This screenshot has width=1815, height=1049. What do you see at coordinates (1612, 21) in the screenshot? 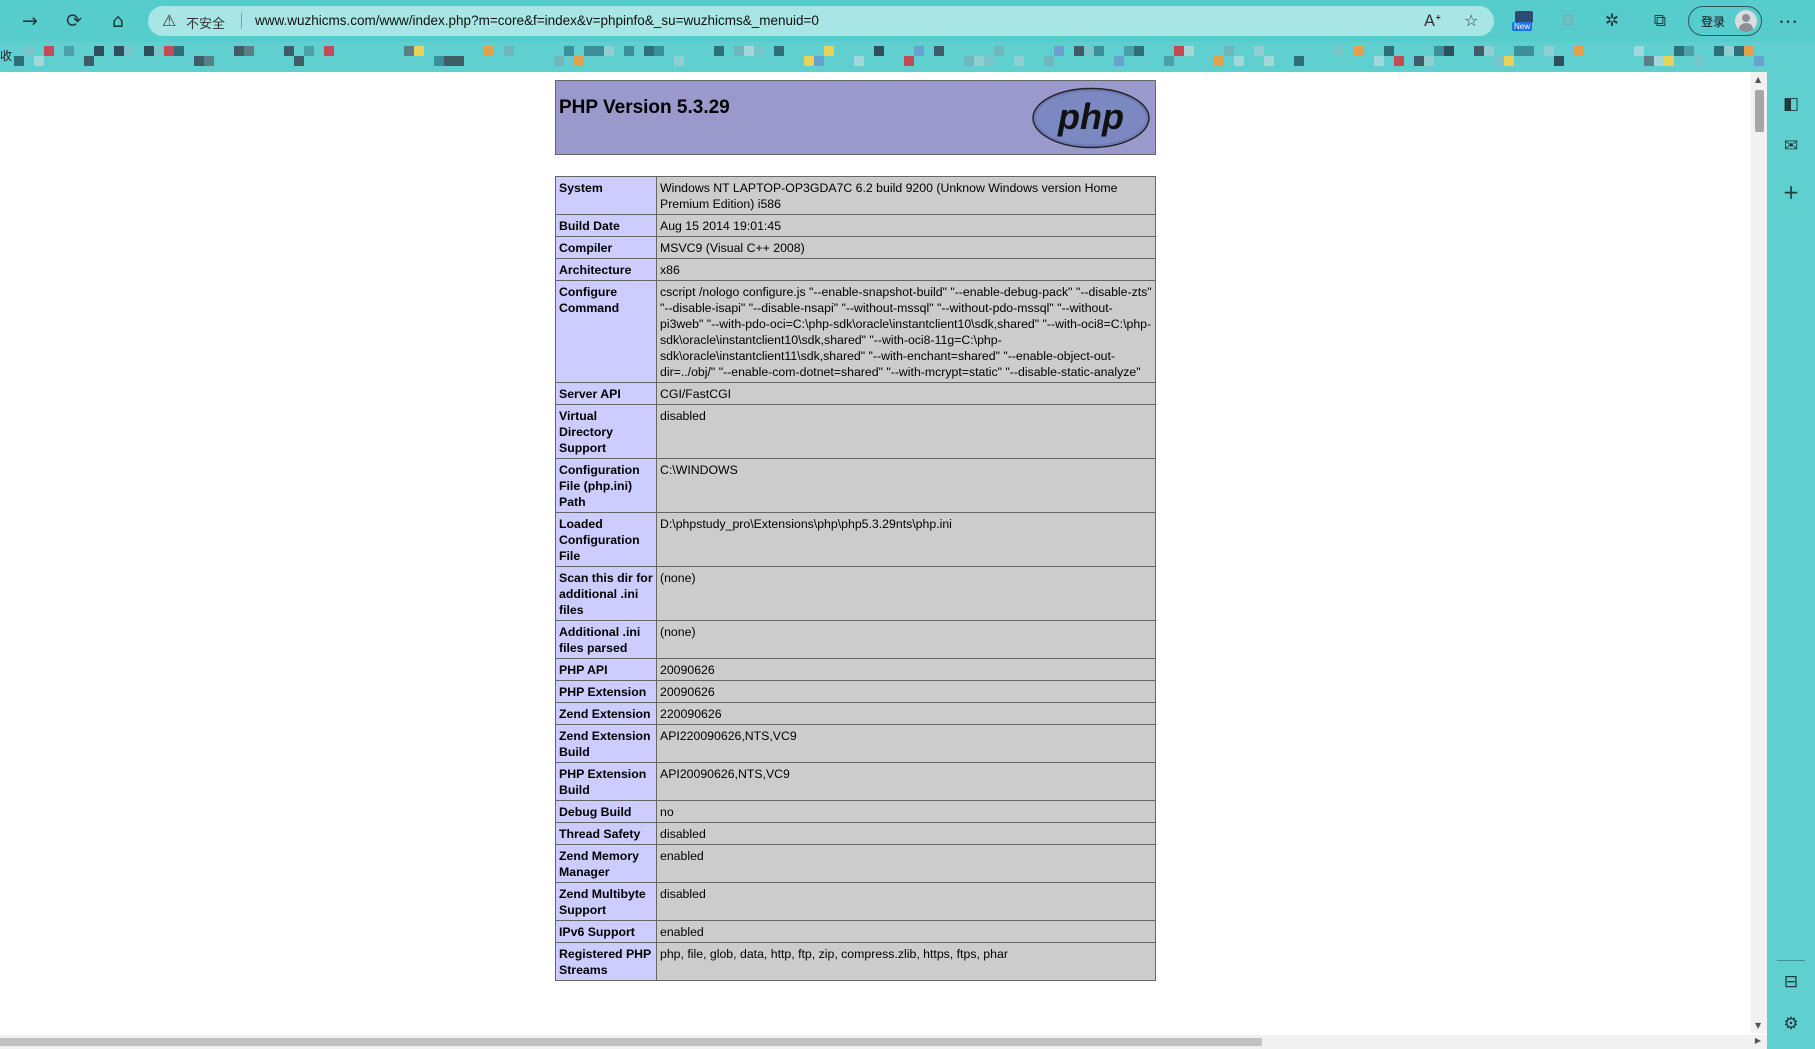
I see `puzzle-icon: ✲` at bounding box center [1612, 21].